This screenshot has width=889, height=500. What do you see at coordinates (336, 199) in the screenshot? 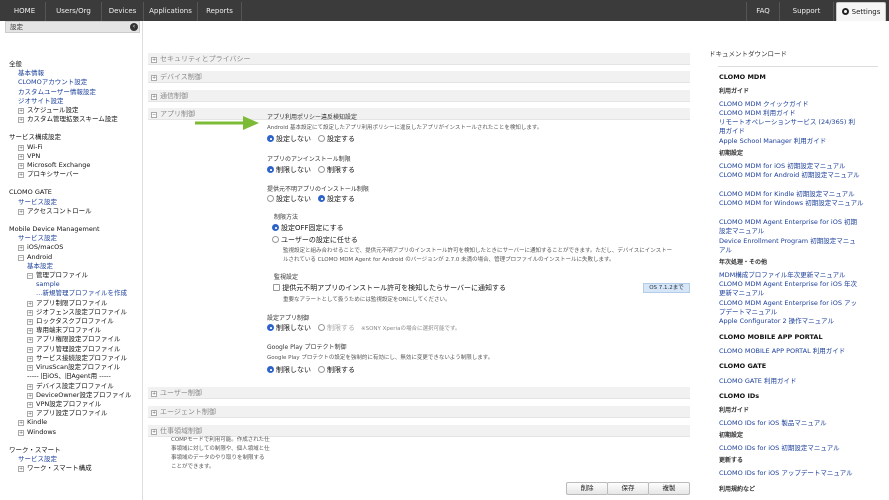
I see `unknown-source-on-radio: 設定する` at bounding box center [336, 199].